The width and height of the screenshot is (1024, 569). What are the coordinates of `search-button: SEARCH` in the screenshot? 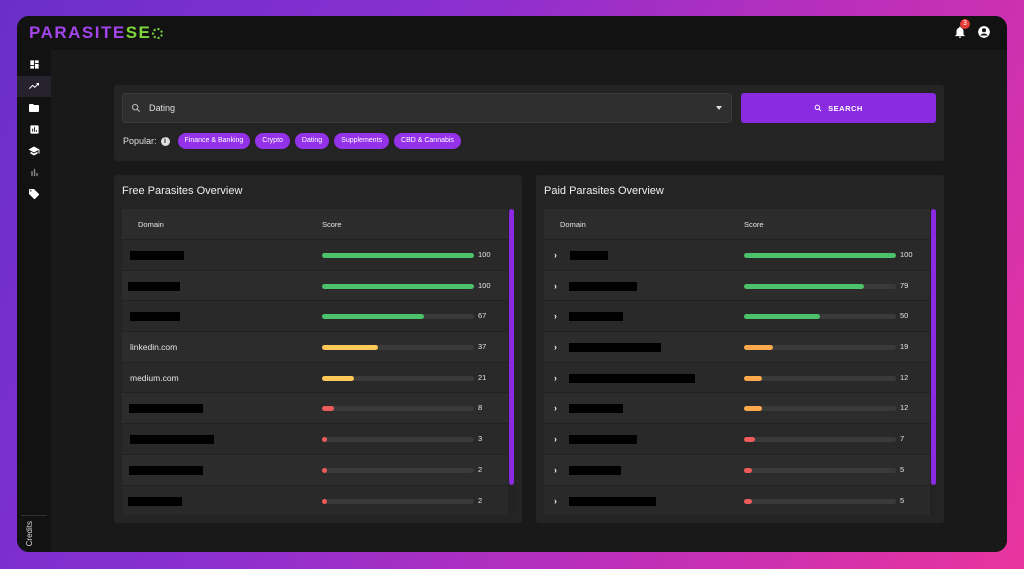 It's located at (838, 108).